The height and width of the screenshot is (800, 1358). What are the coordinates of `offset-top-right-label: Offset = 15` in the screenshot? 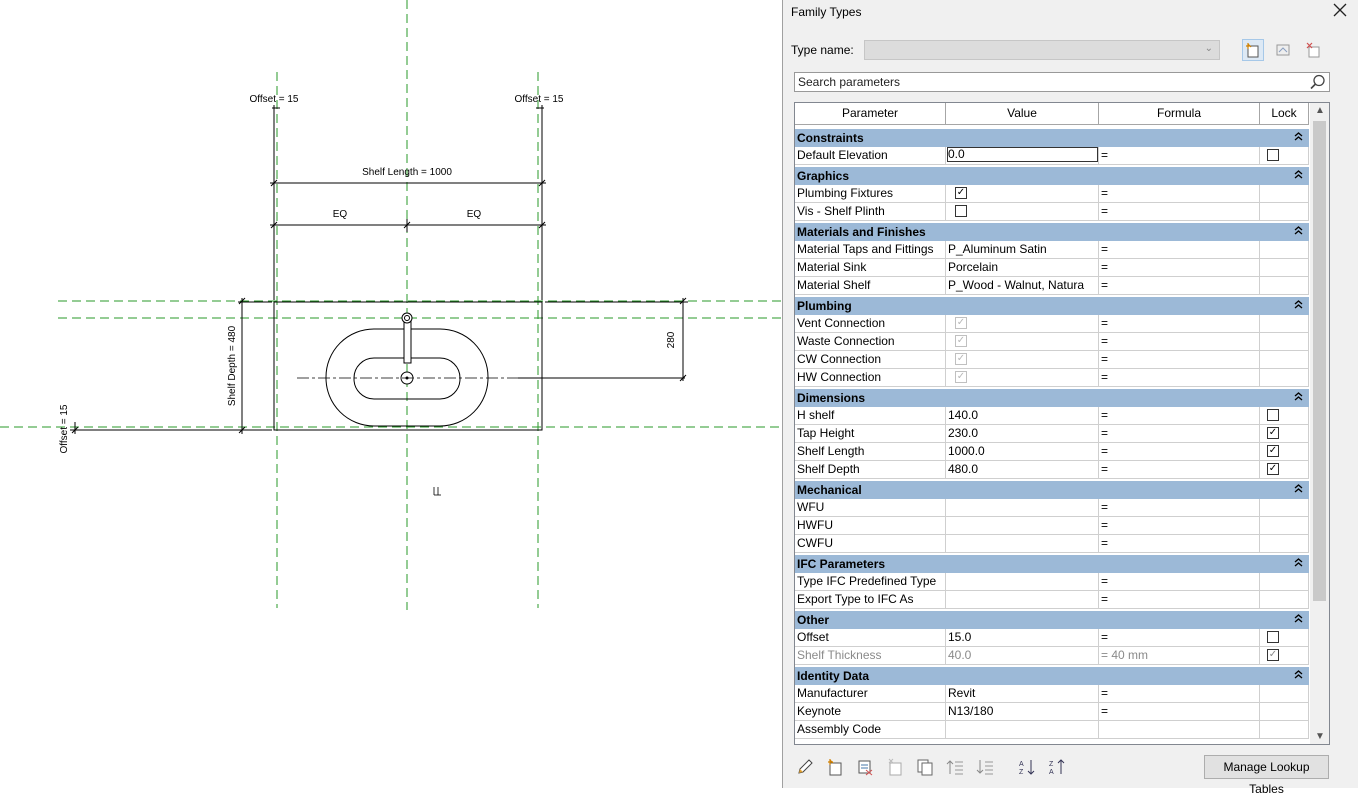 It's located at (538, 99).